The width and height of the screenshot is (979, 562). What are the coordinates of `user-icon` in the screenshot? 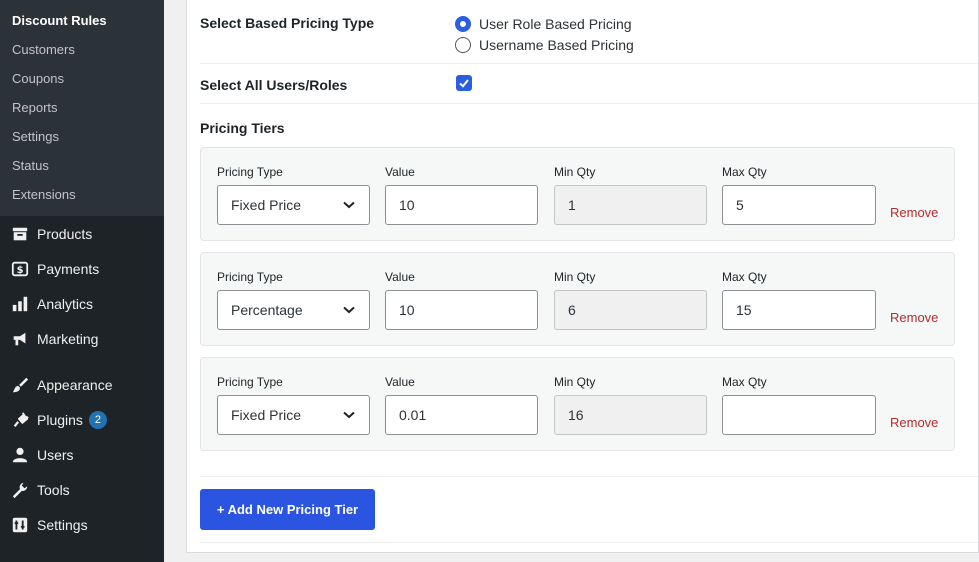 It's located at (20, 455).